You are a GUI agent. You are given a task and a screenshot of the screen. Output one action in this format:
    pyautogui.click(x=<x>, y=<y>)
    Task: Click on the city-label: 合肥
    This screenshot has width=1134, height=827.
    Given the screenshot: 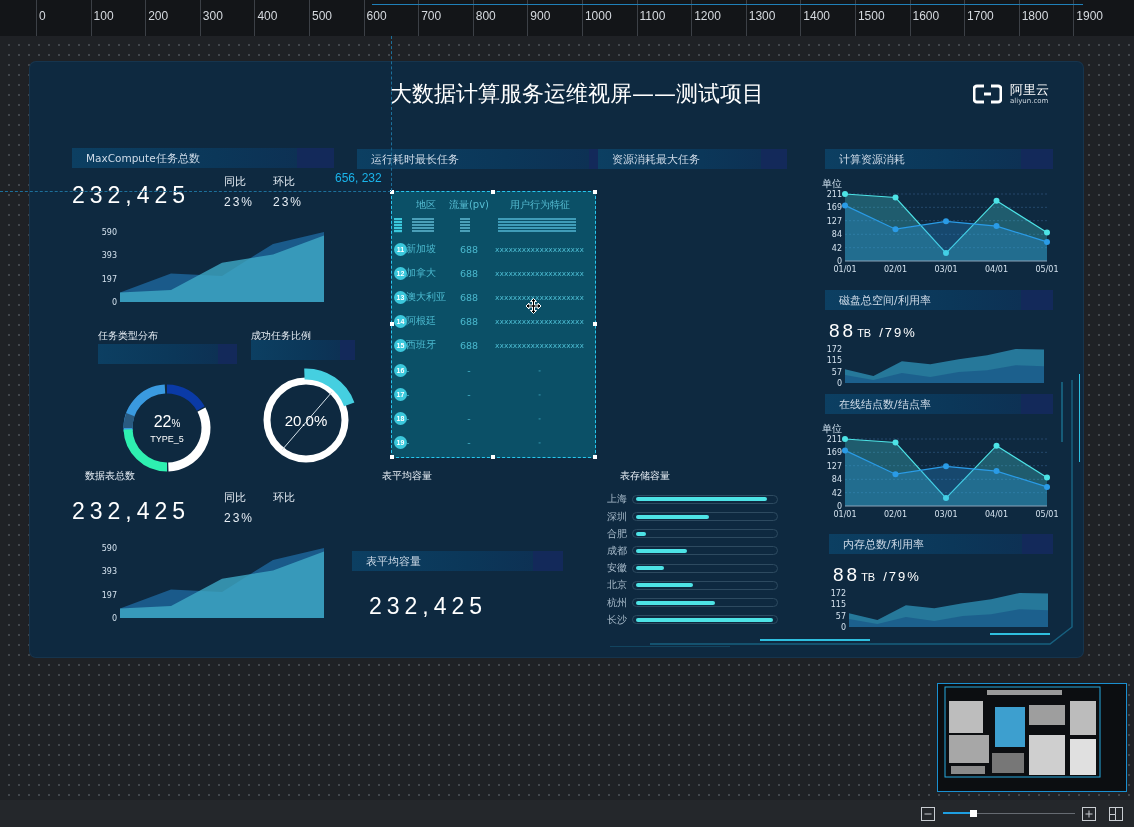 What is the action you would take?
    pyautogui.click(x=617, y=533)
    